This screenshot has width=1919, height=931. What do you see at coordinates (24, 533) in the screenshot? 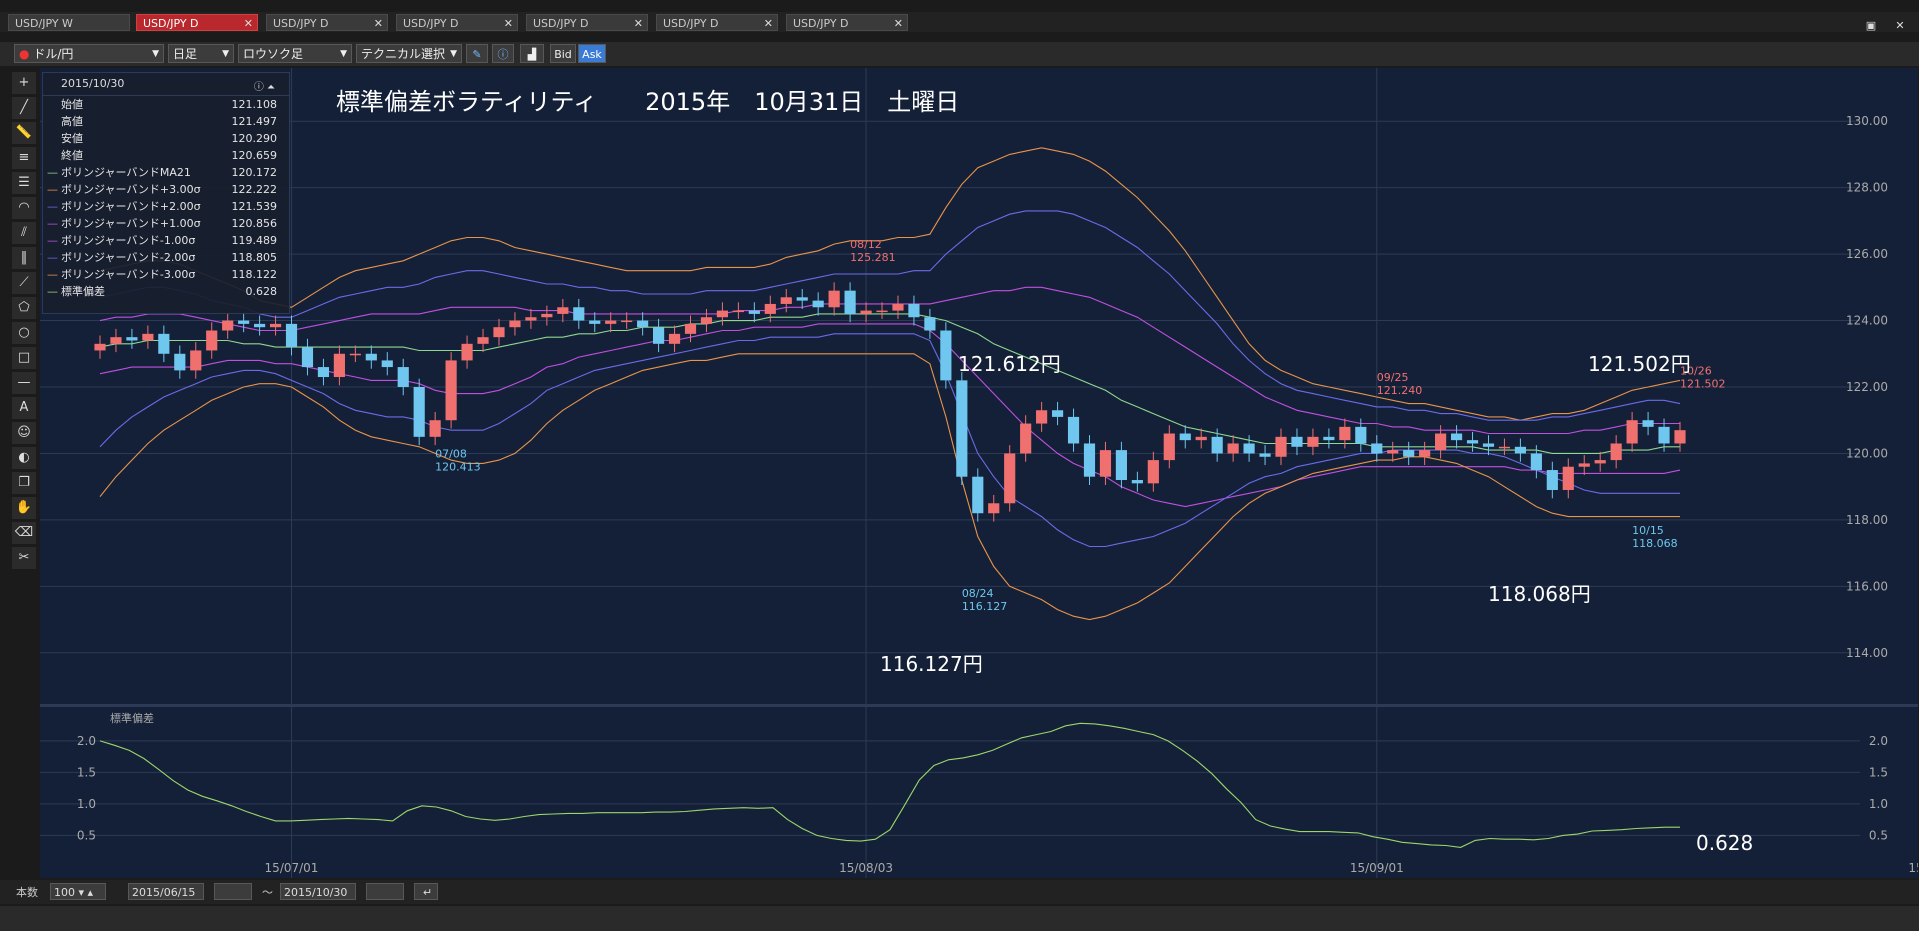
I see `eraser-icon: ⌫` at bounding box center [24, 533].